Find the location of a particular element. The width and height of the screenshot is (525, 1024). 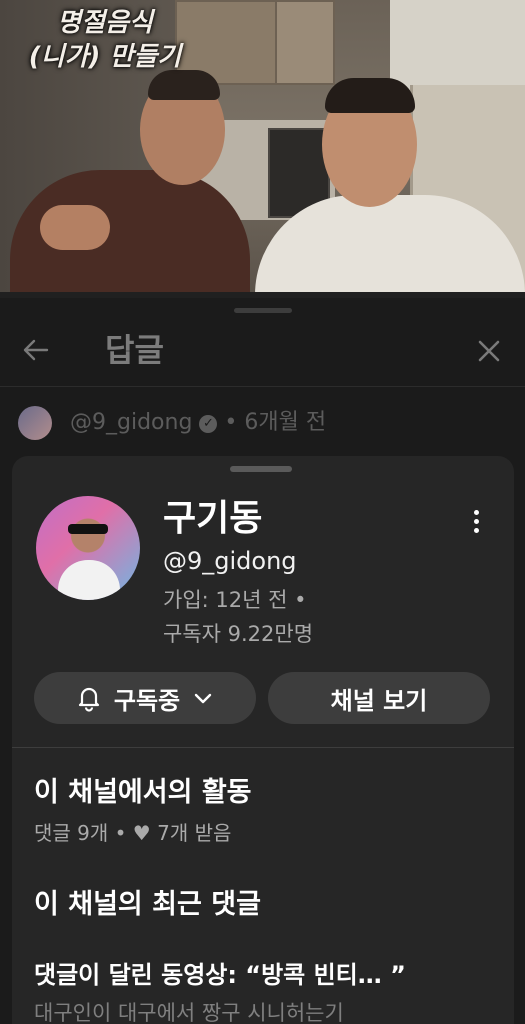

more-options-button is located at coordinates (476, 521).